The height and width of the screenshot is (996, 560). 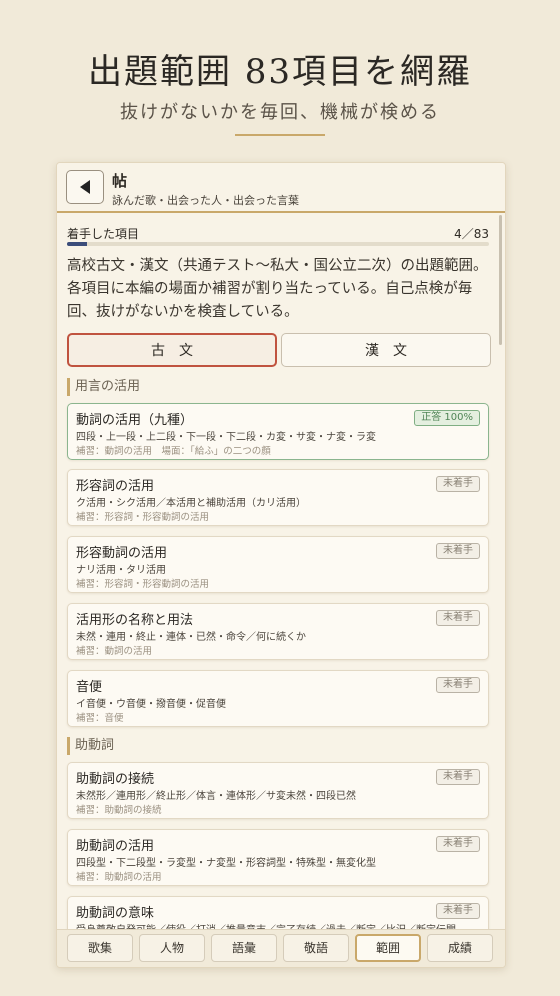 I want to click on item-reference: 補習：助動詞の接続, so click(x=119, y=810).